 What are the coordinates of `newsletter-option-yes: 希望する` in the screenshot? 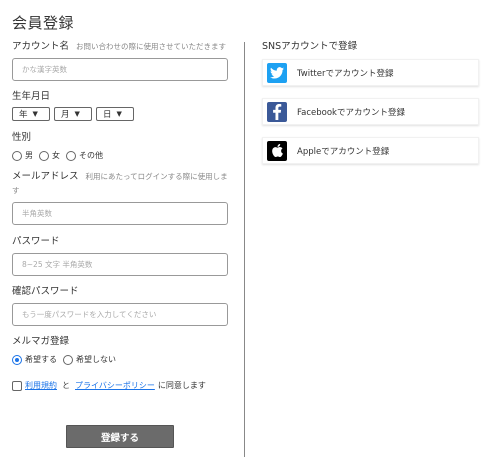 It's located at (34, 359).